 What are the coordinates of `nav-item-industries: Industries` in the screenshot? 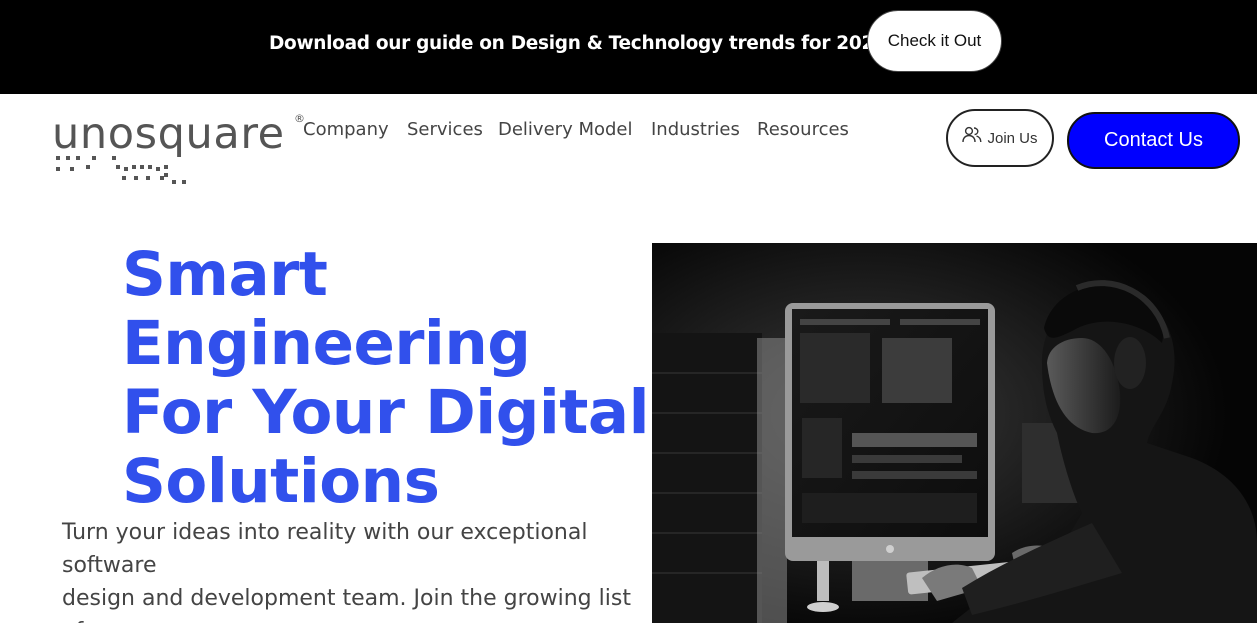 It's located at (695, 130).